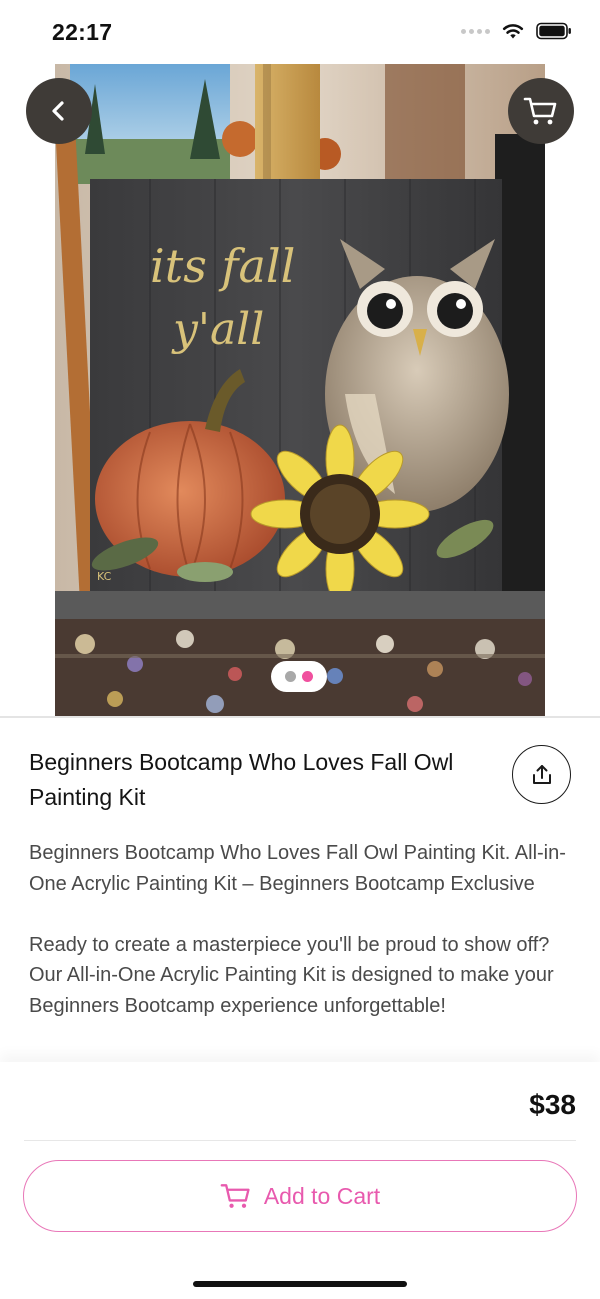 The width and height of the screenshot is (600, 1299). Describe the element at coordinates (217, 329) in the screenshot. I see `artwork-lettering-line2: y'all` at that location.